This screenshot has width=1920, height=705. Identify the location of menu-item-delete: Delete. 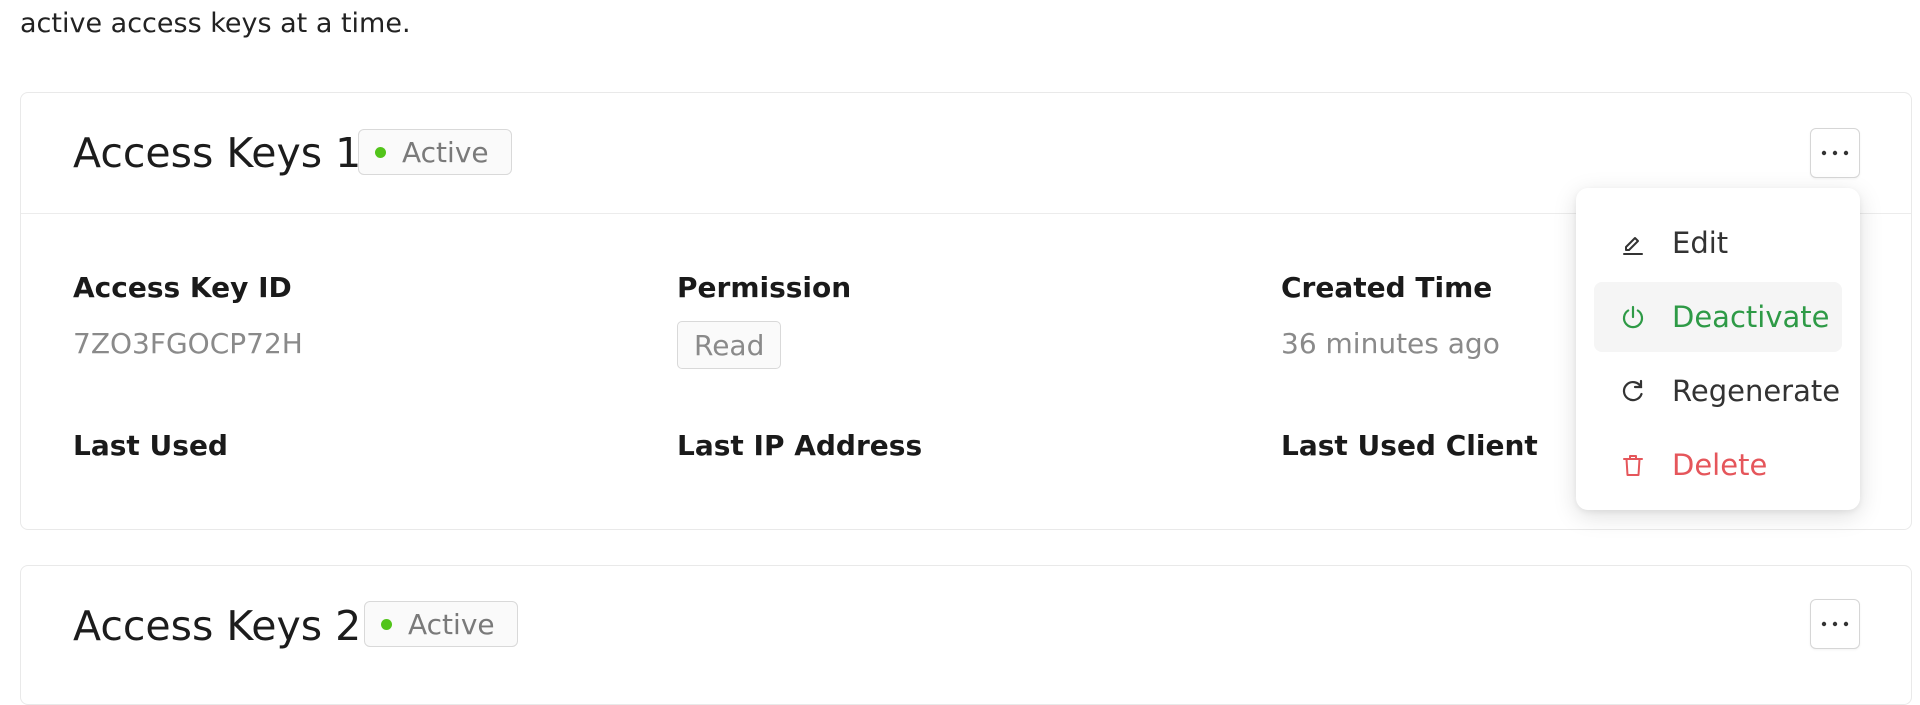
(1718, 465).